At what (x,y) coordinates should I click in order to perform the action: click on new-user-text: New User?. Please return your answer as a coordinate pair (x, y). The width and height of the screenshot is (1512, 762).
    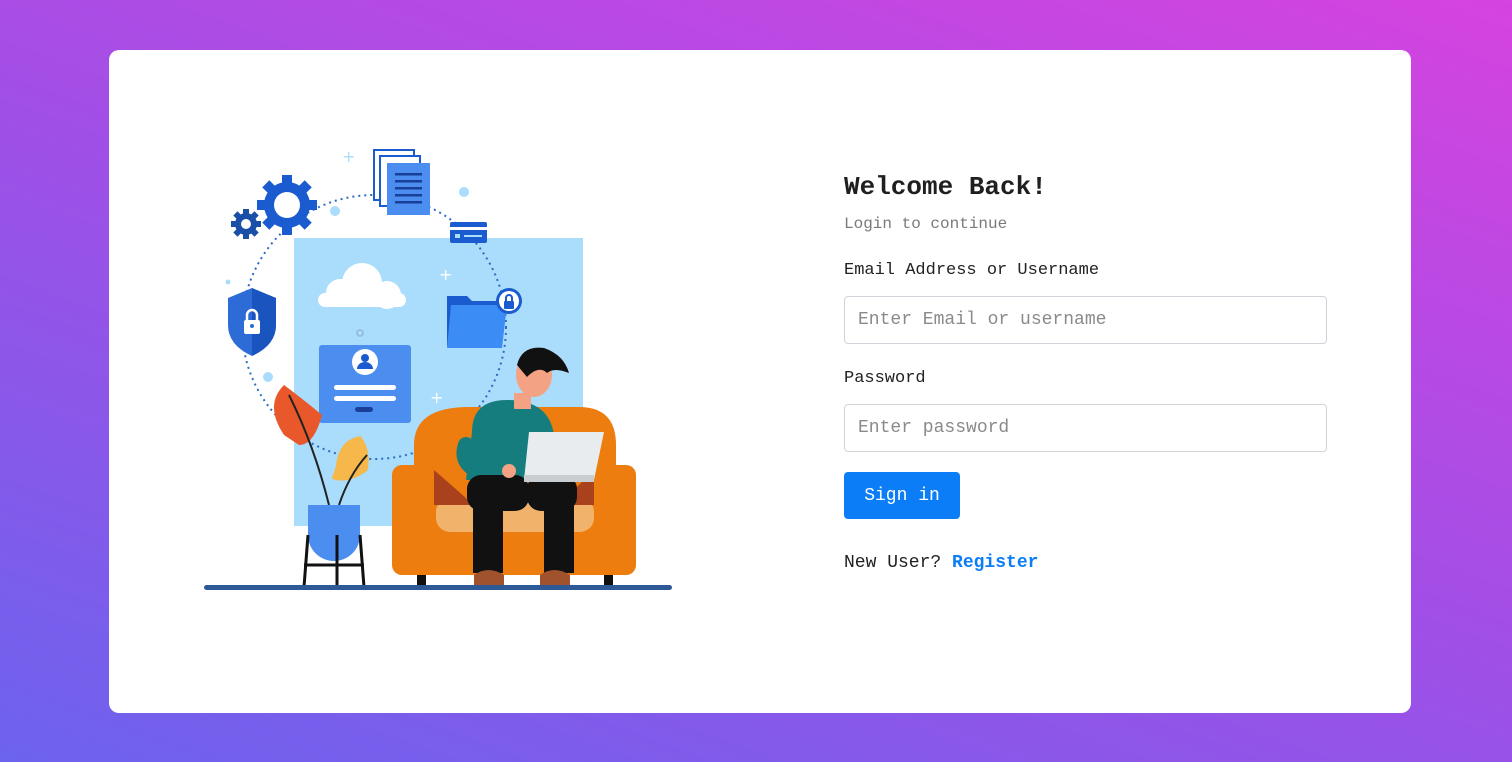
    Looking at the image, I should click on (893, 563).